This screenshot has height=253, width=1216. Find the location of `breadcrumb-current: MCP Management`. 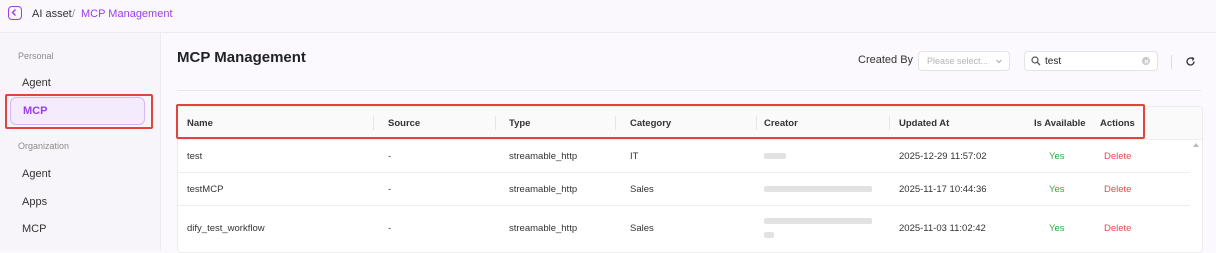

breadcrumb-current: MCP Management is located at coordinates (127, 14).